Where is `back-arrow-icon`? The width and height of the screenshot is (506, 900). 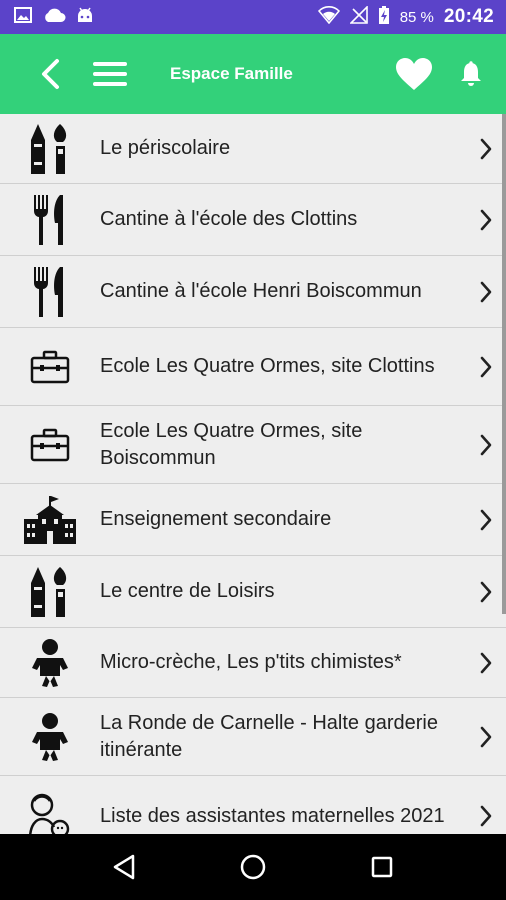 back-arrow-icon is located at coordinates (50, 74).